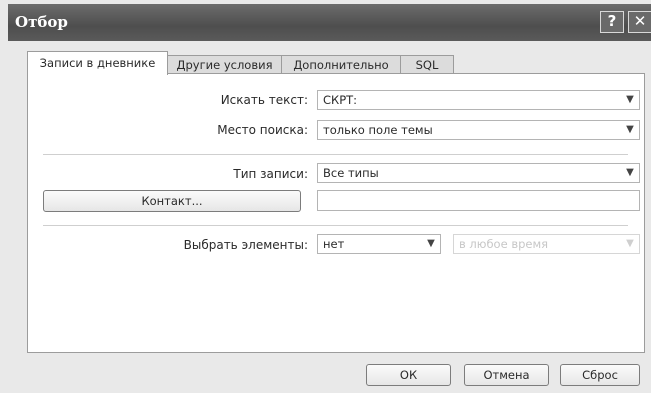 The width and height of the screenshot is (651, 393). I want to click on entry-type-label: Тип записи:, so click(270, 174).